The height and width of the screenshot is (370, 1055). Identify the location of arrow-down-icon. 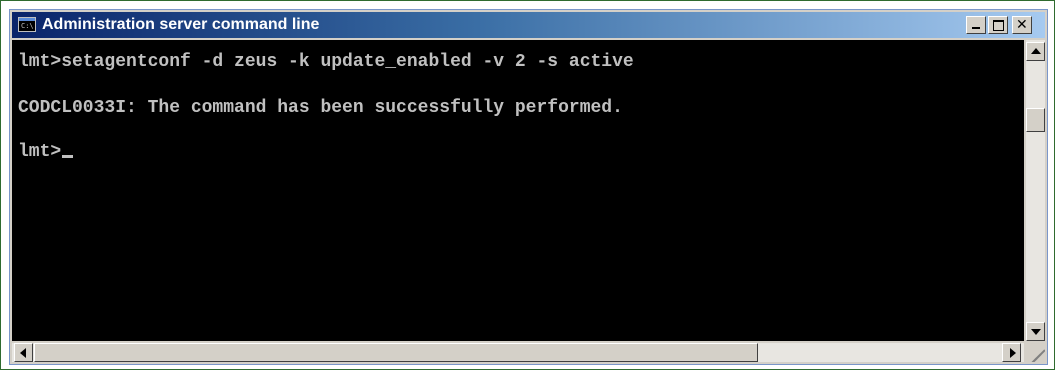
(1036, 332).